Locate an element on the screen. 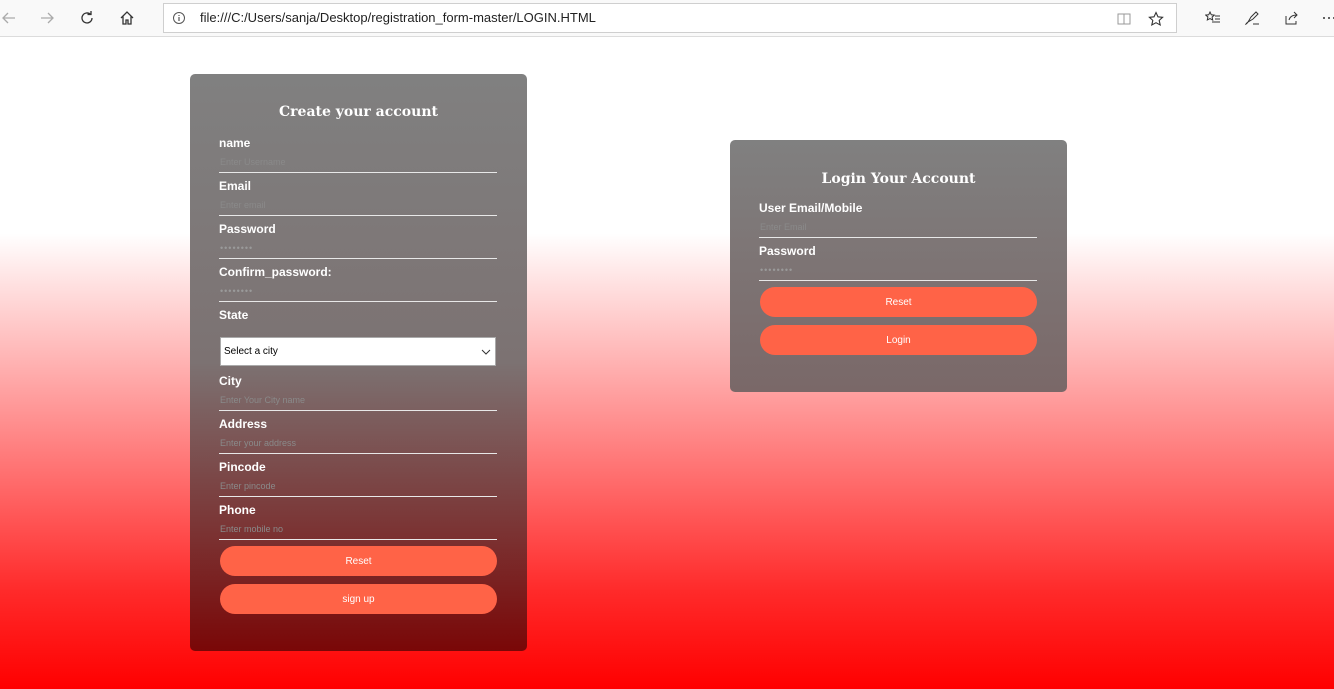 The height and width of the screenshot is (689, 1334). reading-view-icon is located at coordinates (1124, 19).